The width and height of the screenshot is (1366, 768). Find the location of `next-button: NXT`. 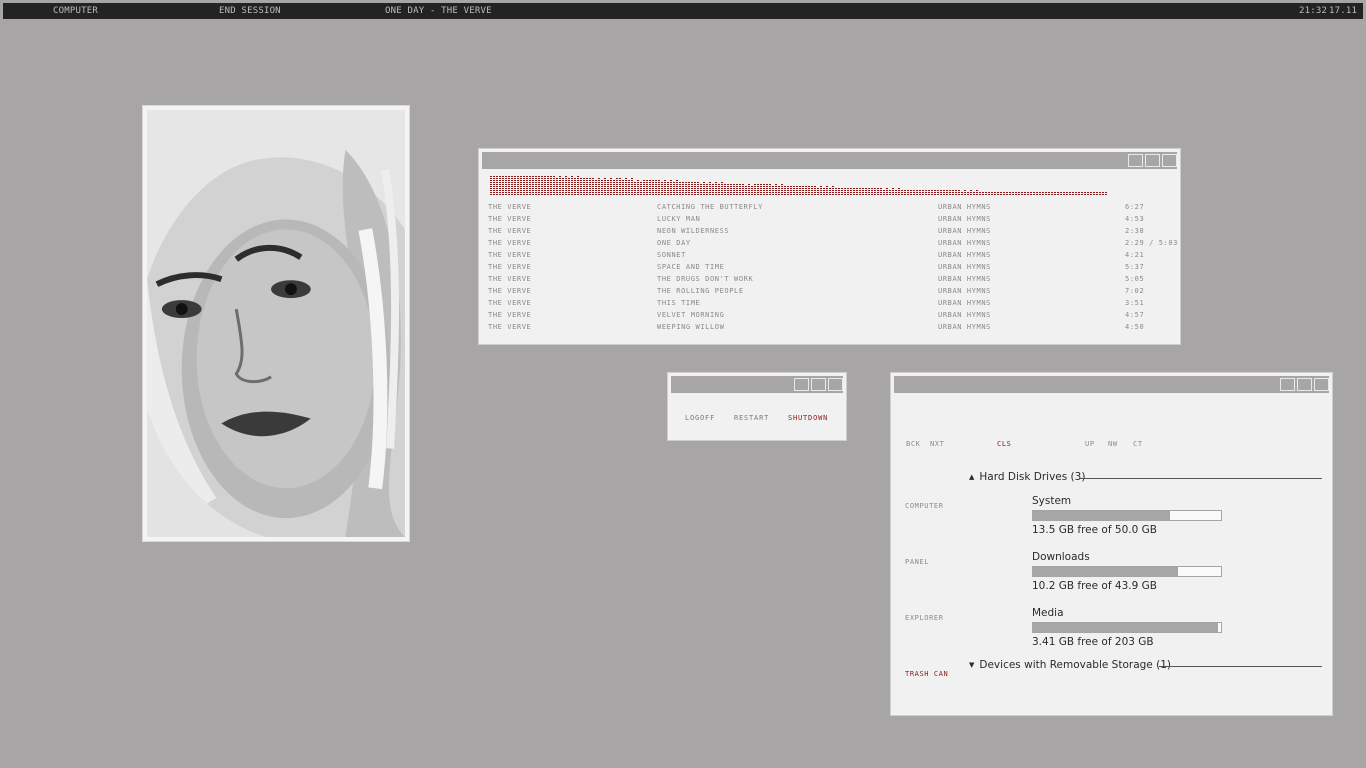

next-button: NXT is located at coordinates (937, 444).